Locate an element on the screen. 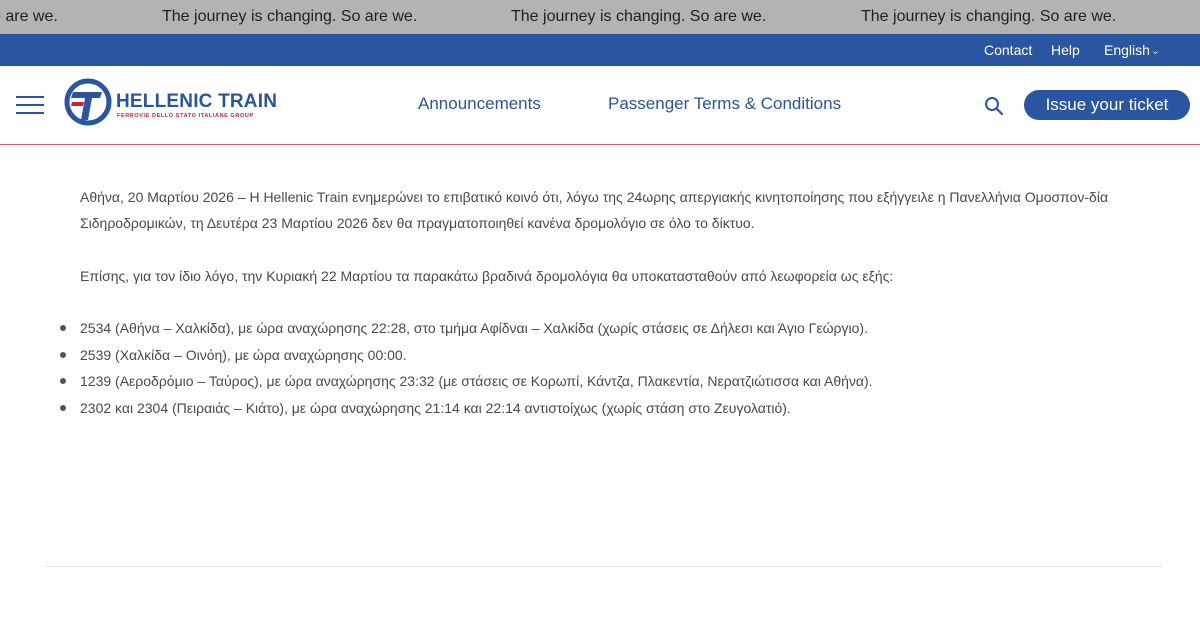 This screenshot has width=1200, height=628. nav-passenger-terms: Passenger Terms & Conditions is located at coordinates (724, 104).